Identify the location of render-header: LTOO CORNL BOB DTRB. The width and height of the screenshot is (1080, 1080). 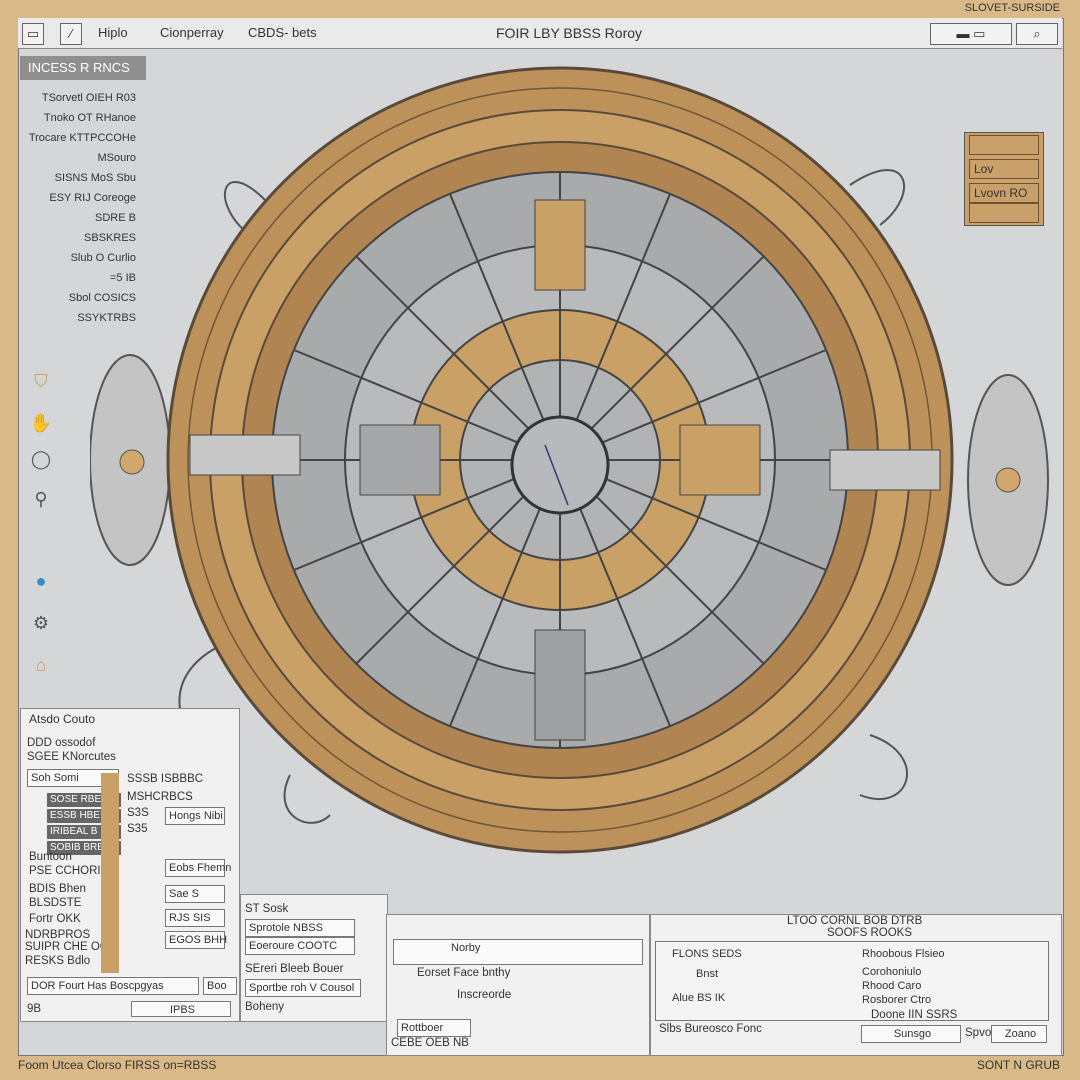
(855, 921).